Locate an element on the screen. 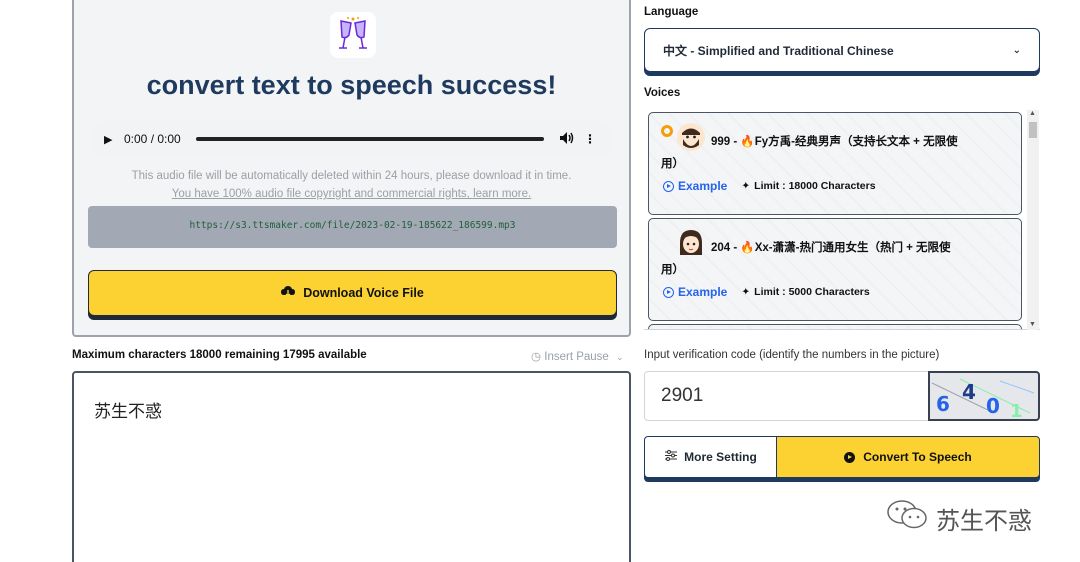  verification-code-input: 2901 is located at coordinates (786, 396).